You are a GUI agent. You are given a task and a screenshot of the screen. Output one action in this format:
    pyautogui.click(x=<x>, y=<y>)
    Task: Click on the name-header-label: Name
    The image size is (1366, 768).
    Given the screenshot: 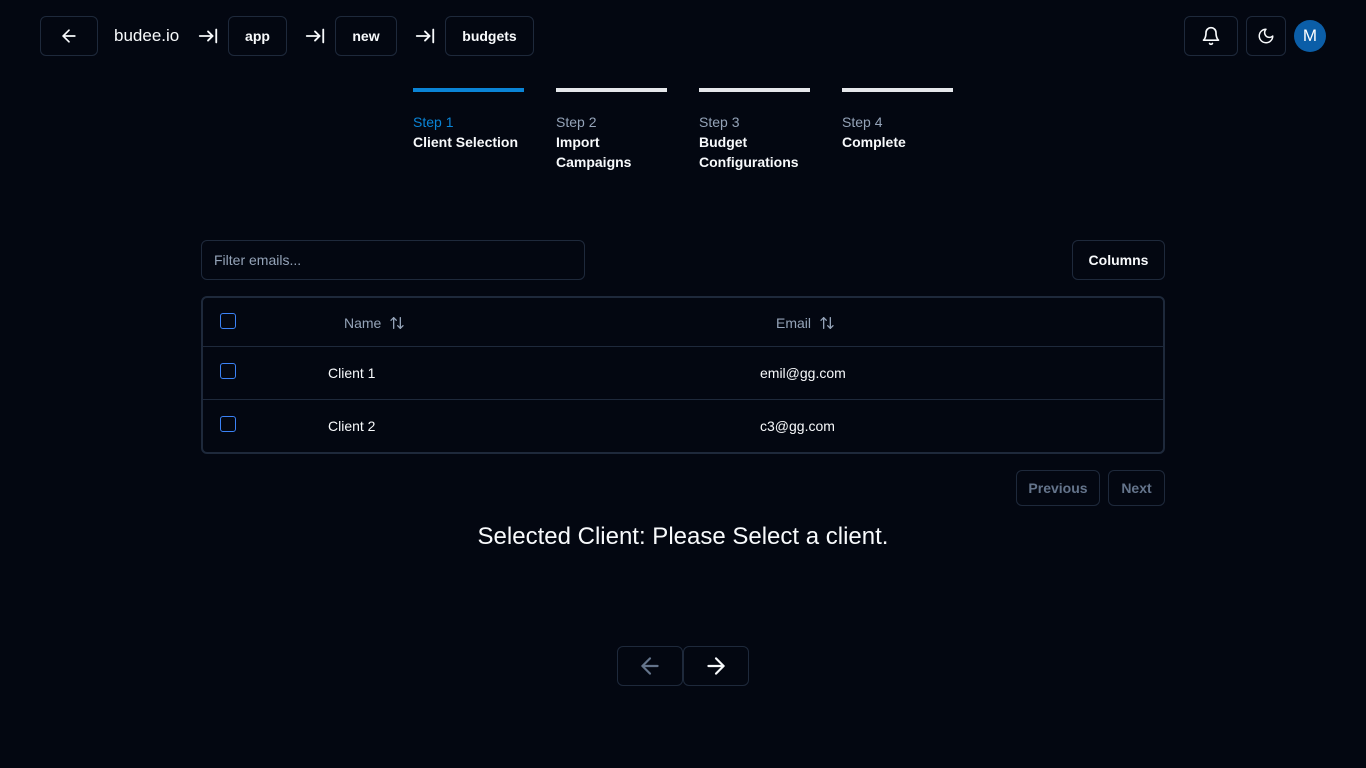 What is the action you would take?
    pyautogui.click(x=363, y=323)
    